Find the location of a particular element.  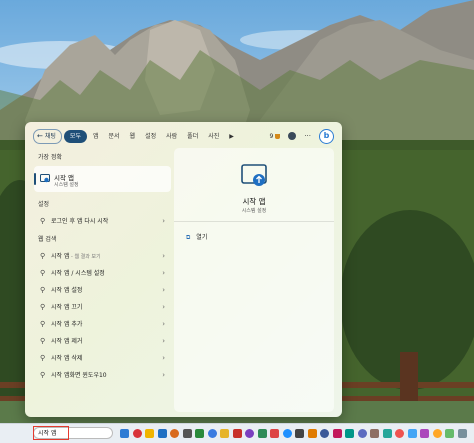

web-result: ⚲ 시작 앱 추가 › is located at coordinates (102, 324).